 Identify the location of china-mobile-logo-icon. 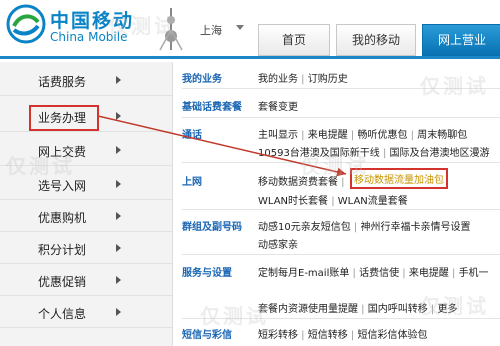
(26, 24).